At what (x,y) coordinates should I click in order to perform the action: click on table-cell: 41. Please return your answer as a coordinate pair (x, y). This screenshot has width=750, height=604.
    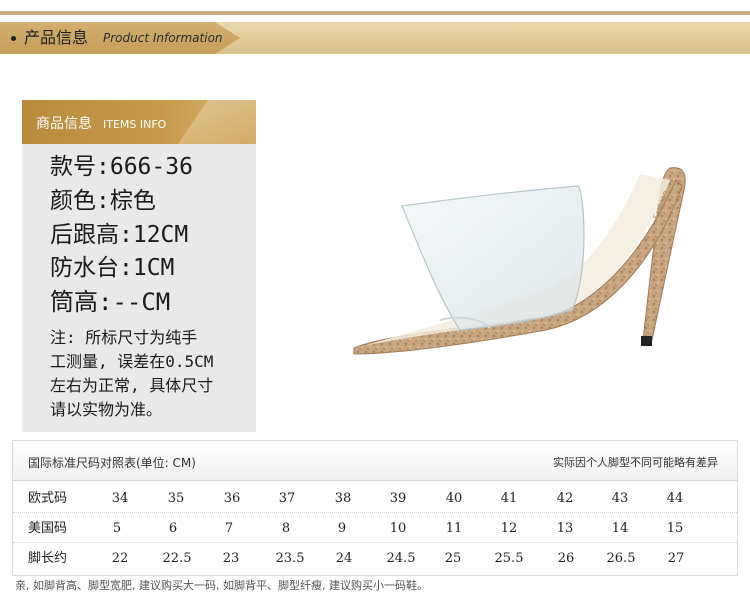
    Looking at the image, I should click on (509, 498).